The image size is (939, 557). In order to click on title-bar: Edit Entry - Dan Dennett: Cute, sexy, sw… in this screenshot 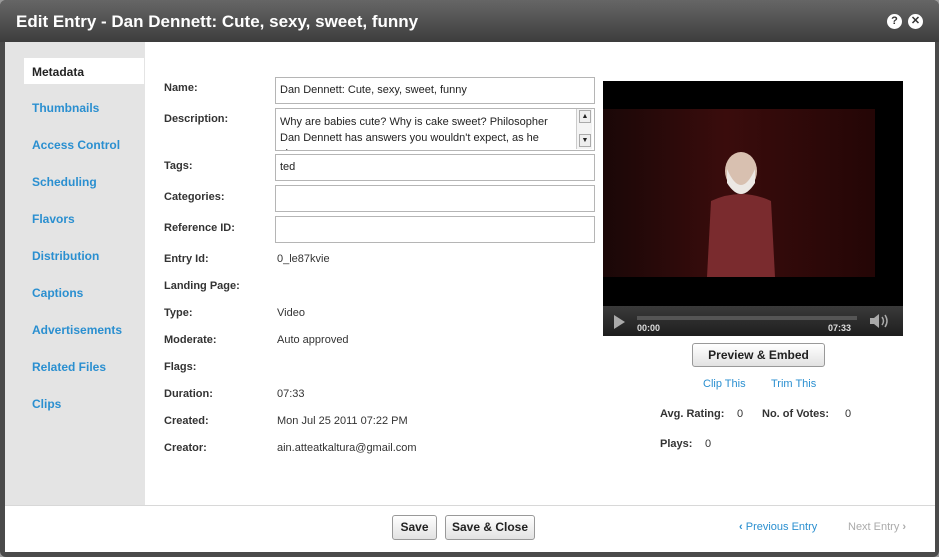, I will do `click(469, 21)`.